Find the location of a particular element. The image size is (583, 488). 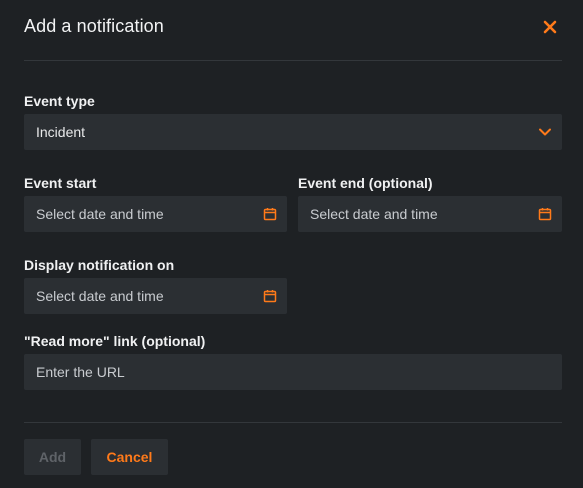

display-on-input: Select date and time is located at coordinates (155, 296).